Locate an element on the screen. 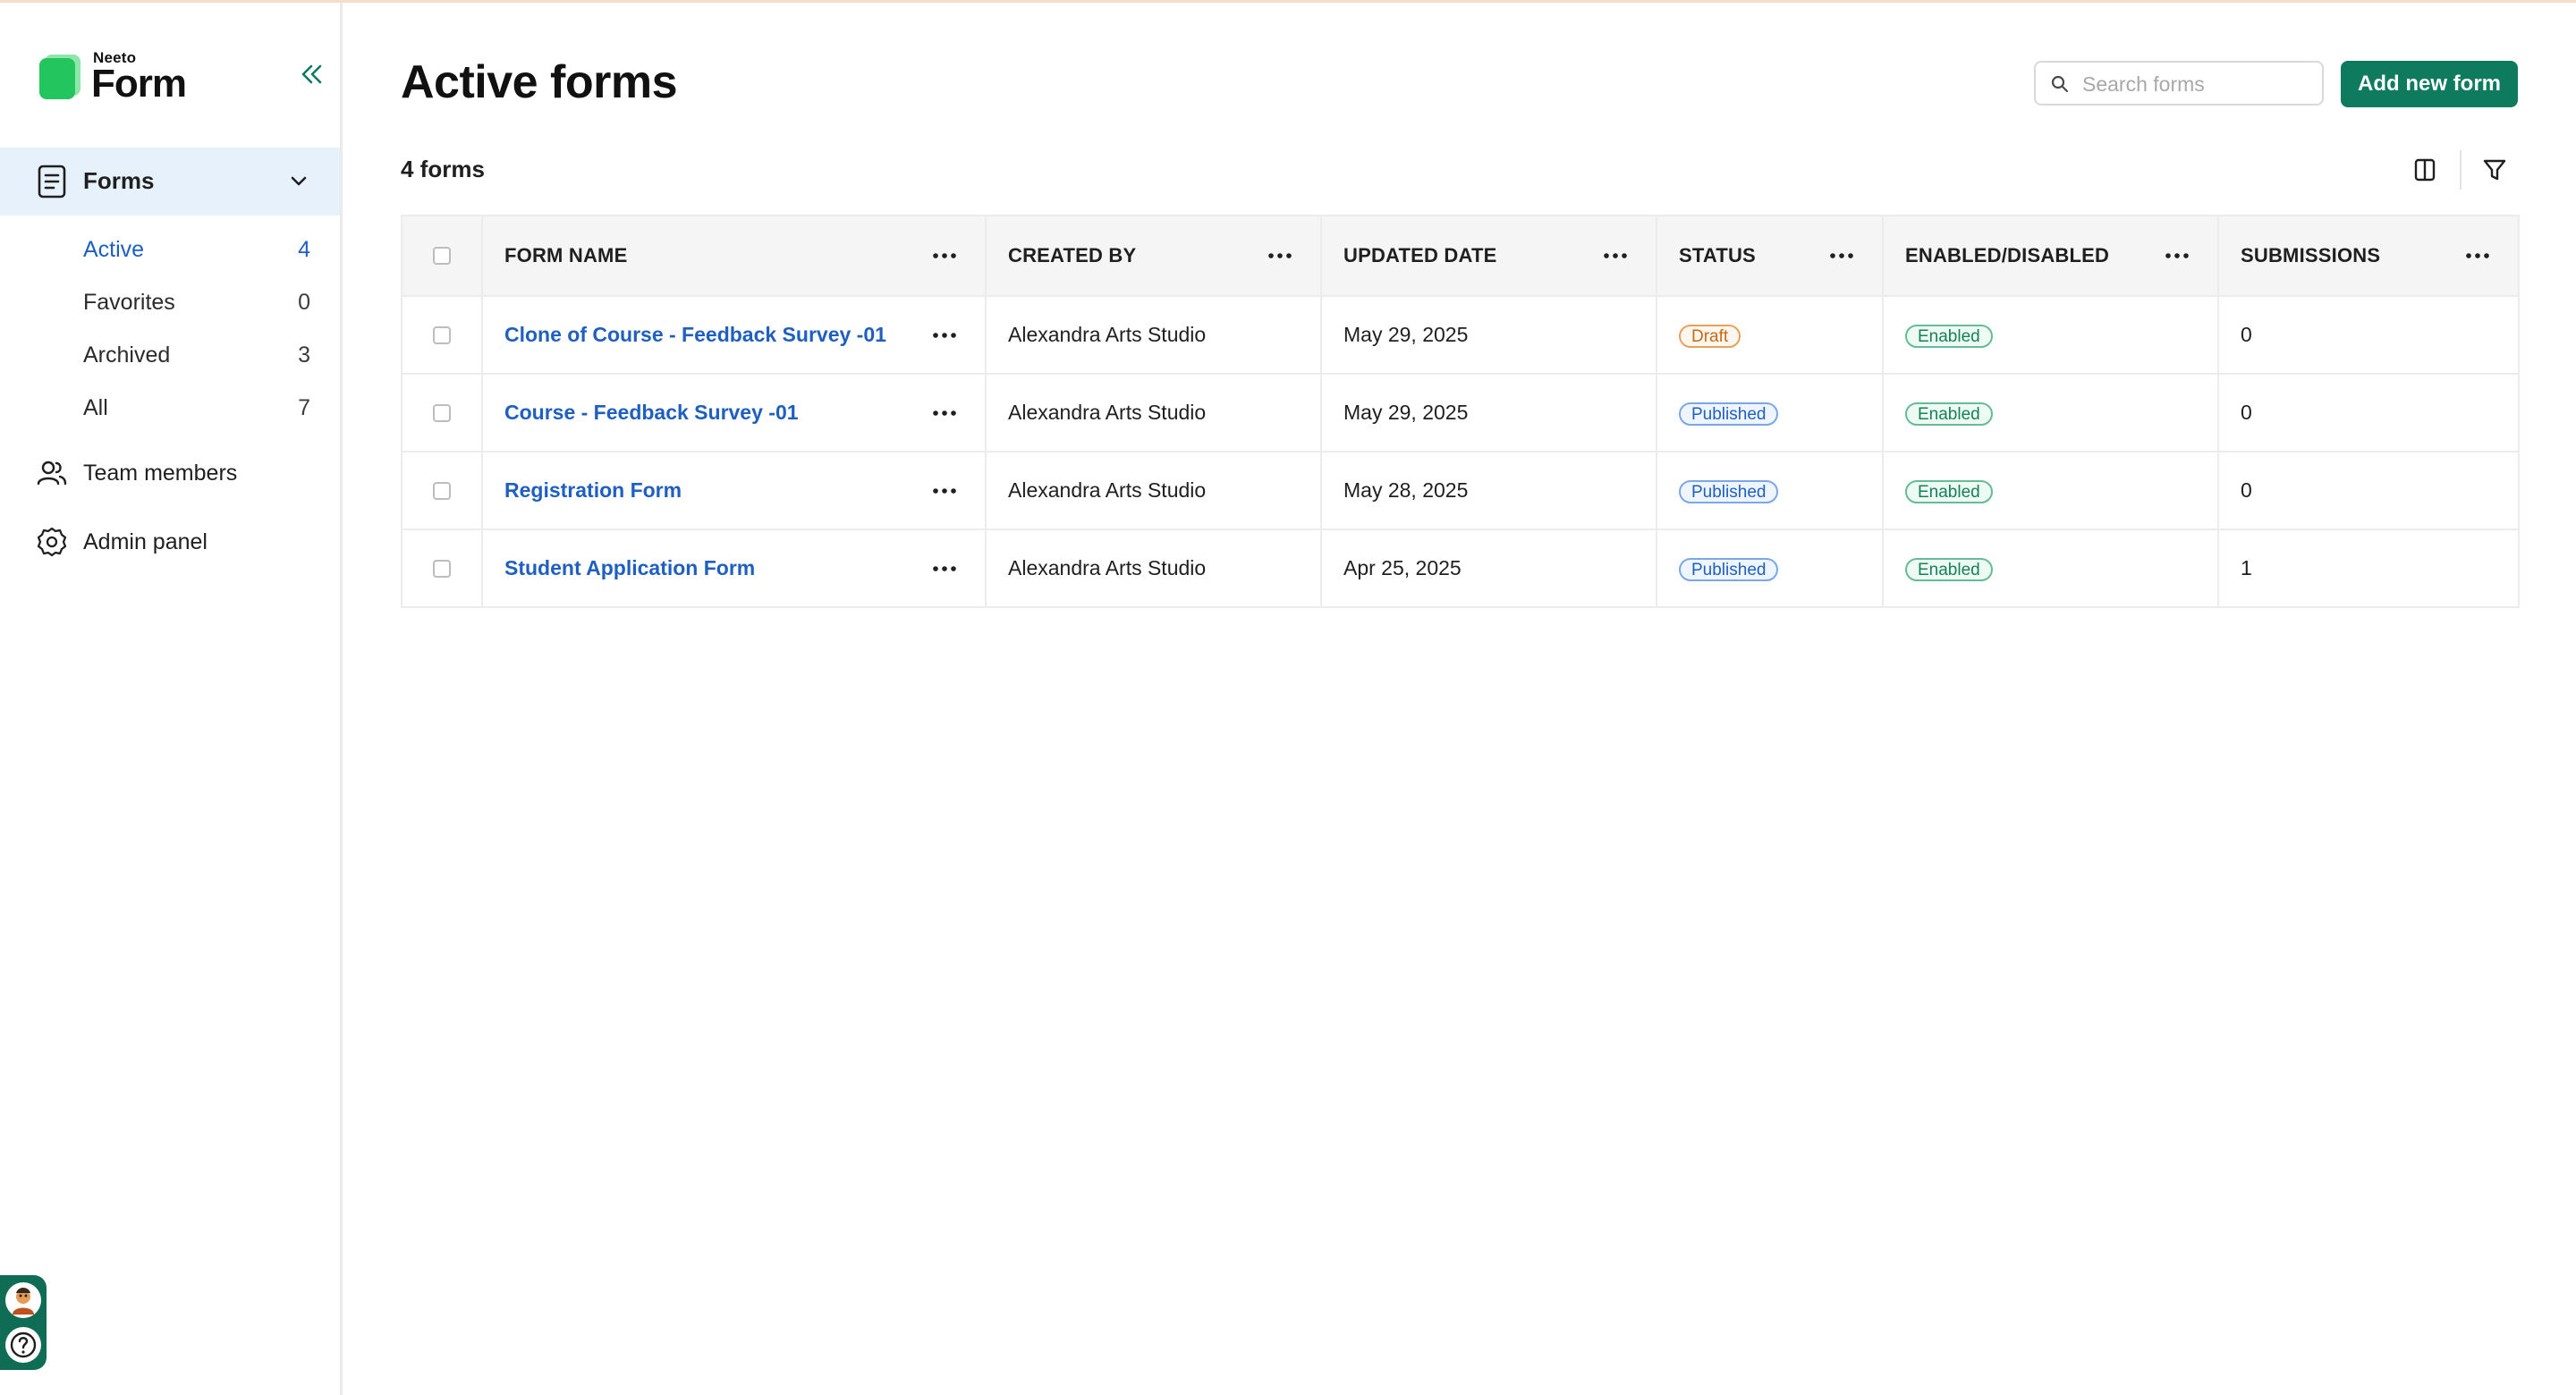 The image size is (2576, 1395). status-cell: Draft is located at coordinates (1770, 335).